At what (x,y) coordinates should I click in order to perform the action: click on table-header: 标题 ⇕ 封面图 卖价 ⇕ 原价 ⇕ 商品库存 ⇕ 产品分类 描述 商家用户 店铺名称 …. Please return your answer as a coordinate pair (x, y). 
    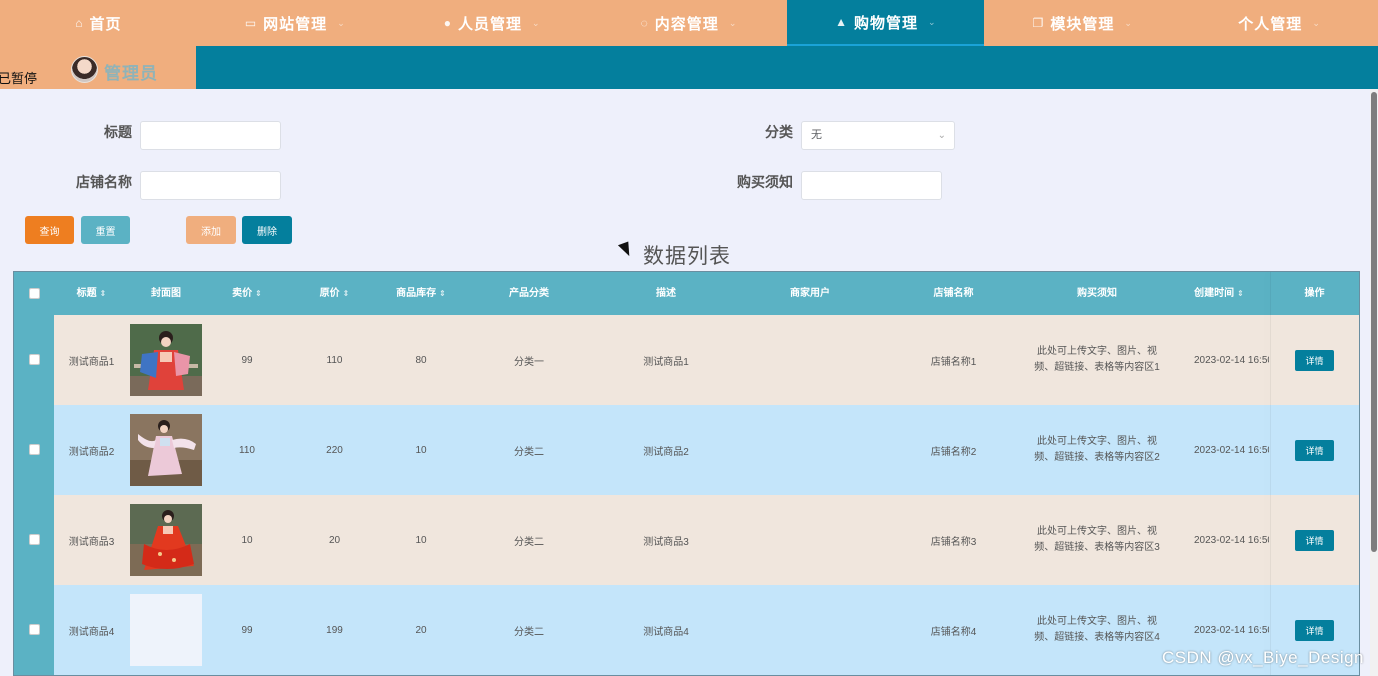
    Looking at the image, I should click on (686, 293).